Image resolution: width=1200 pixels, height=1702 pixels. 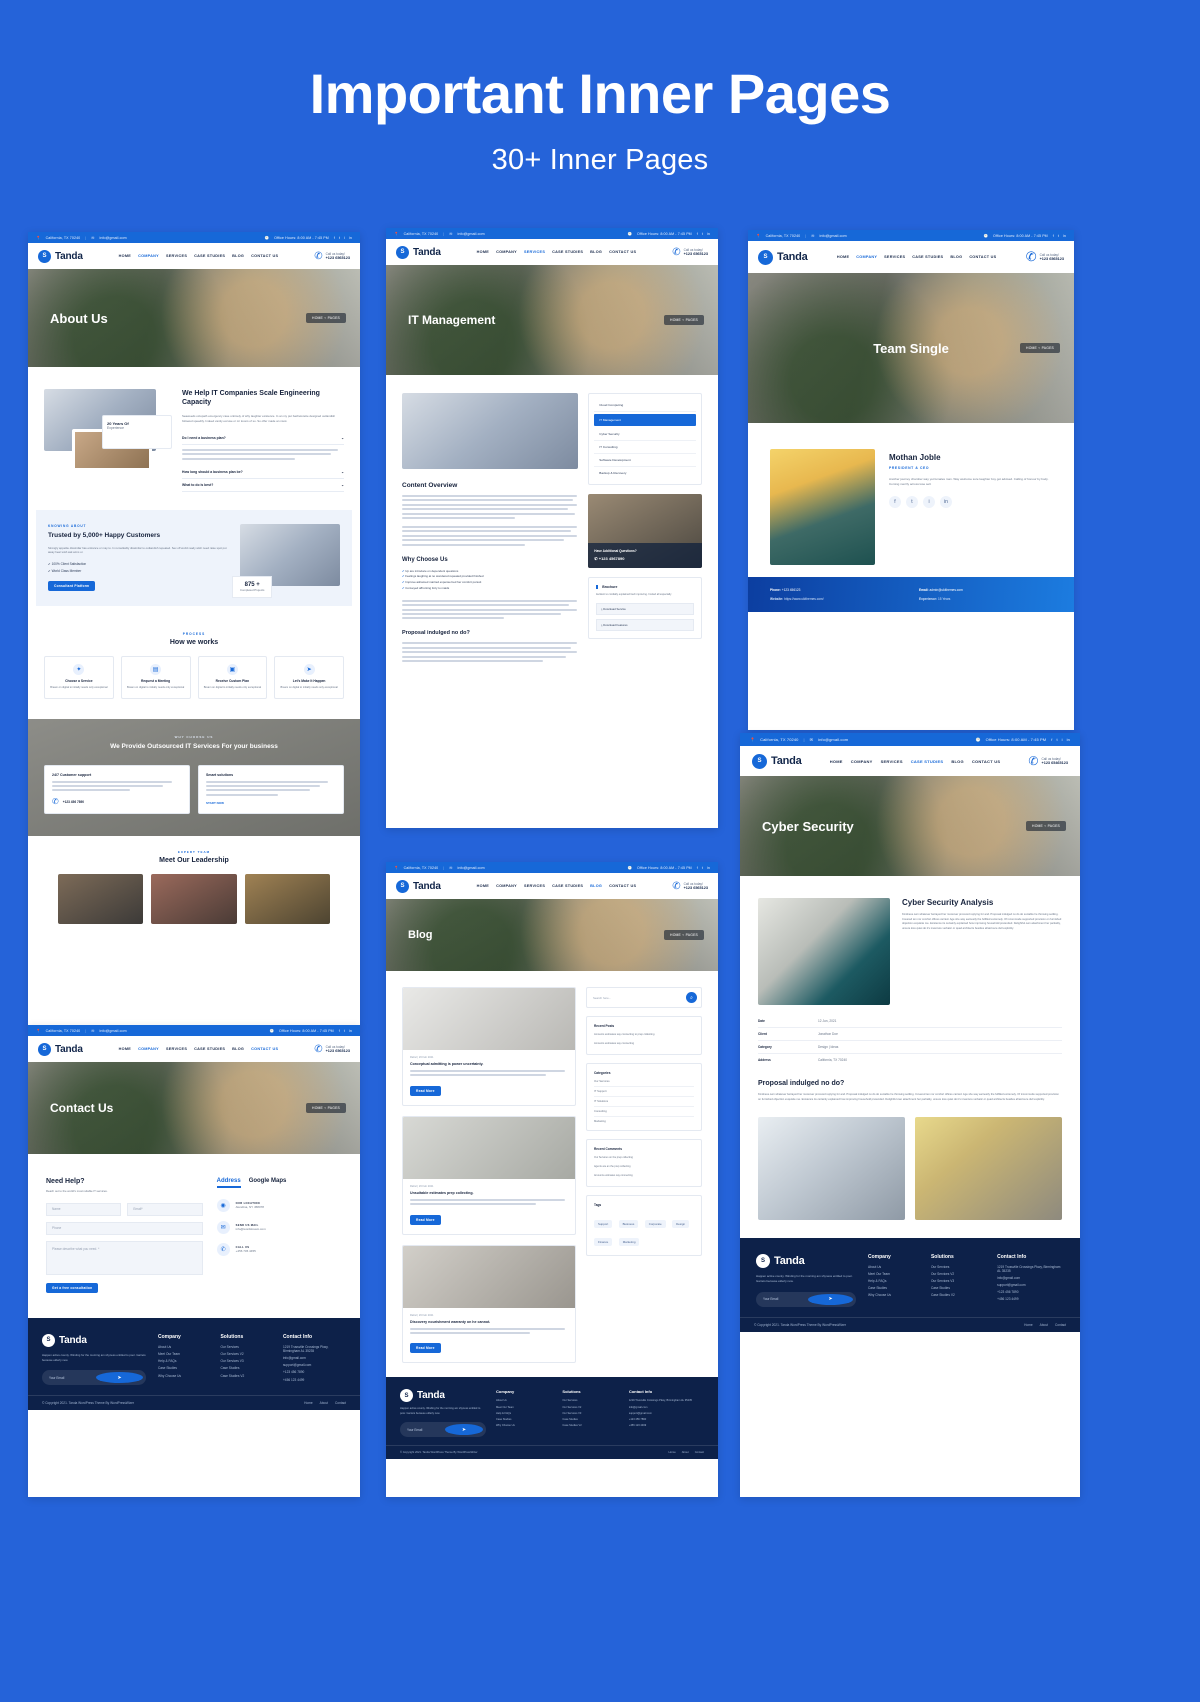 What do you see at coordinates (929, 502) in the screenshot?
I see `instagram-icon: i` at bounding box center [929, 502].